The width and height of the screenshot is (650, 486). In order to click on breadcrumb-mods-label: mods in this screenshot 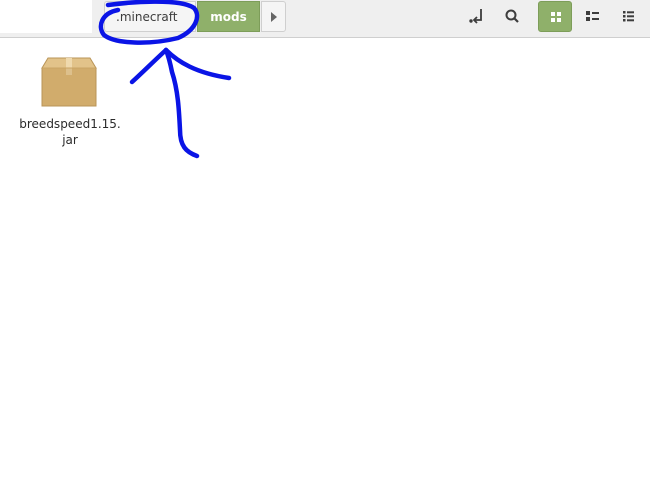, I will do `click(228, 17)`.